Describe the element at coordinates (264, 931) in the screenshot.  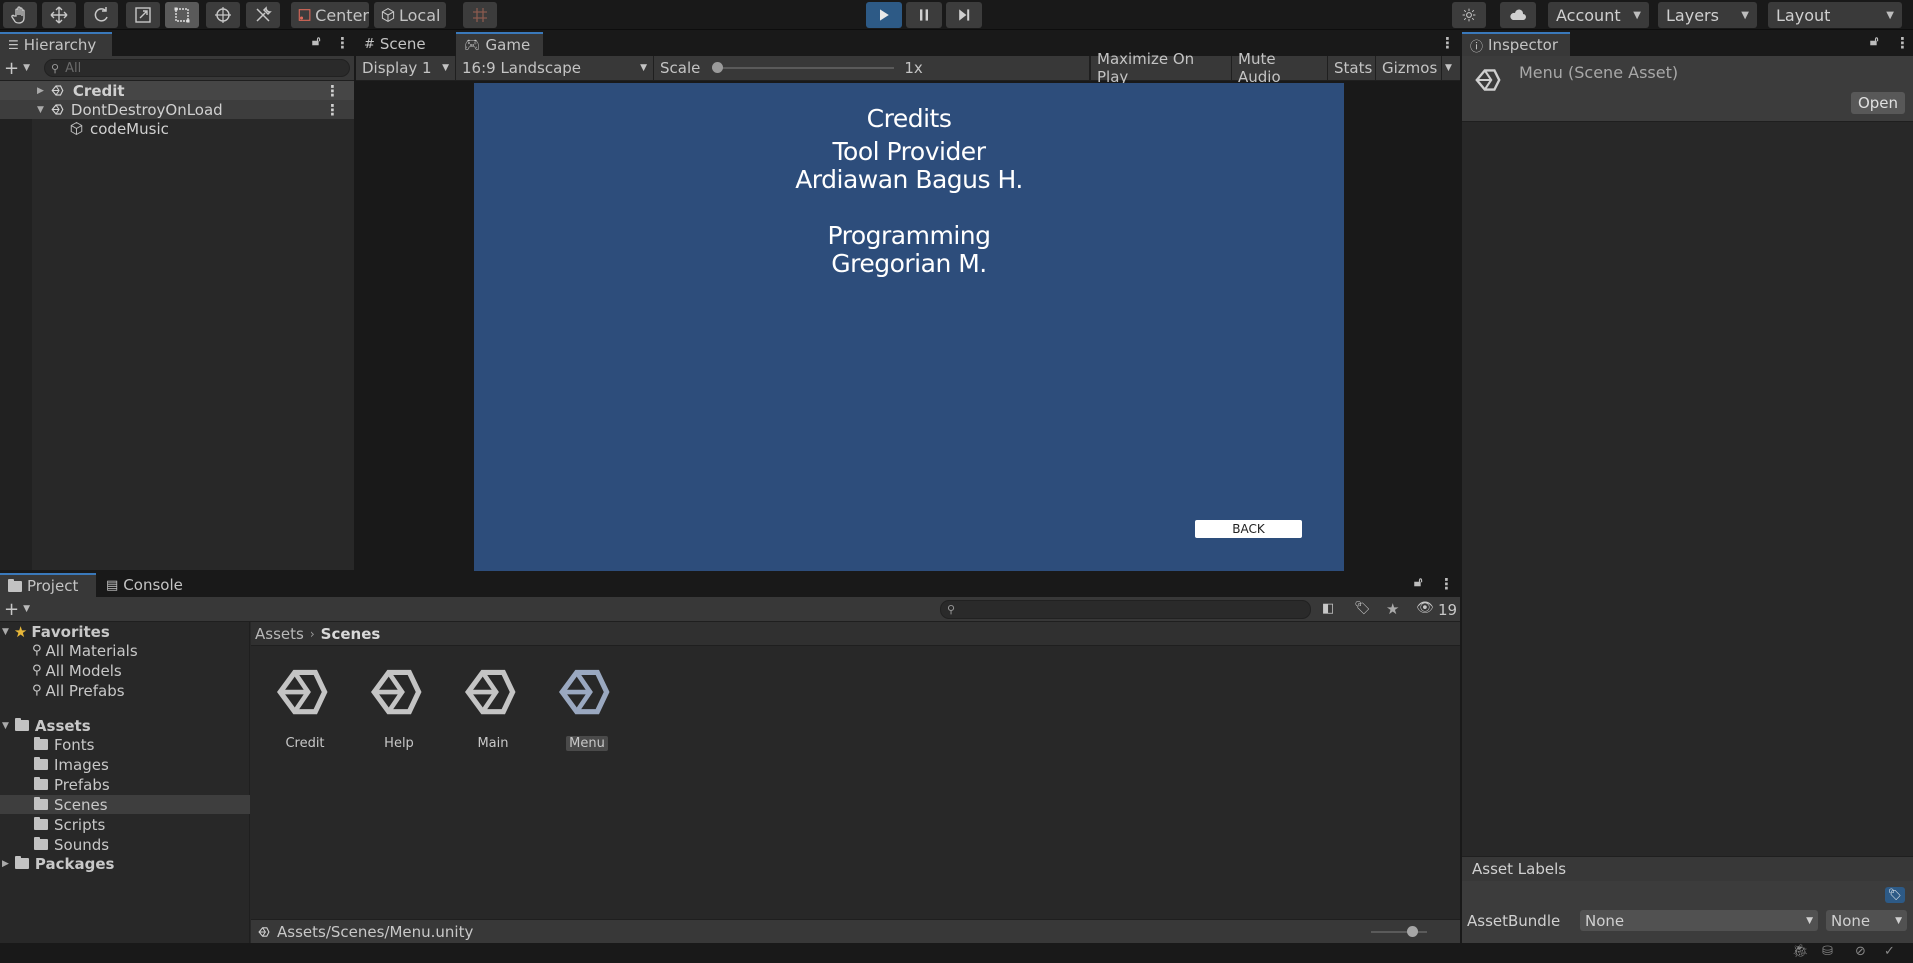
I see `unity-scene-icon` at that location.